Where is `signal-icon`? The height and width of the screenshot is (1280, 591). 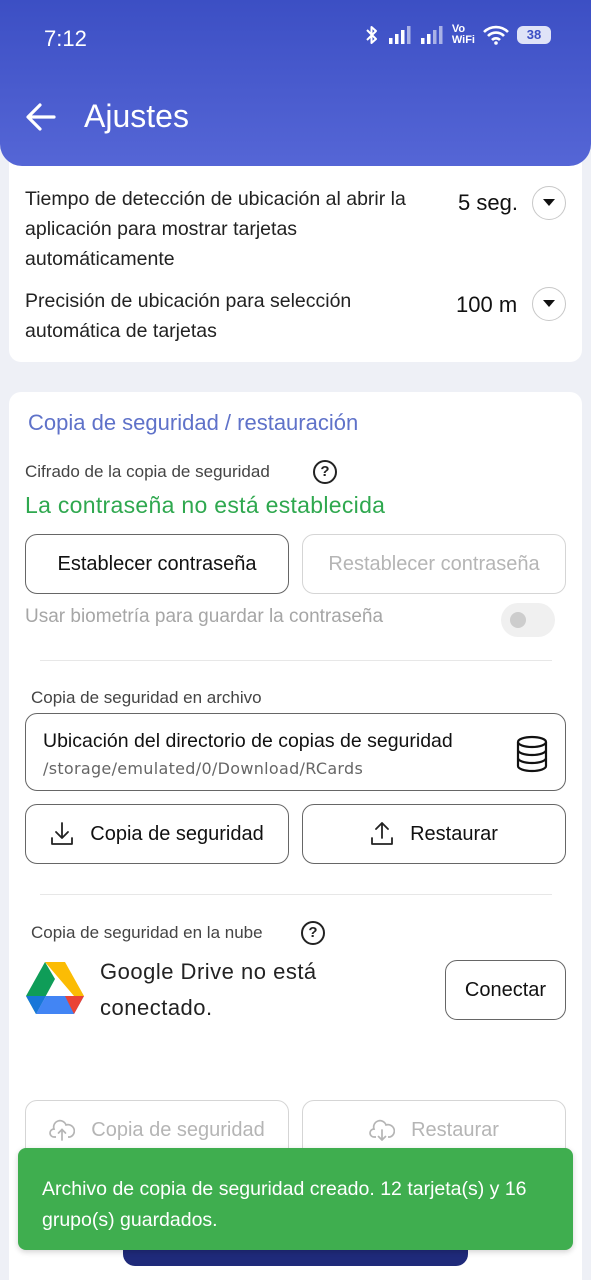 signal-icon is located at coordinates (399, 35).